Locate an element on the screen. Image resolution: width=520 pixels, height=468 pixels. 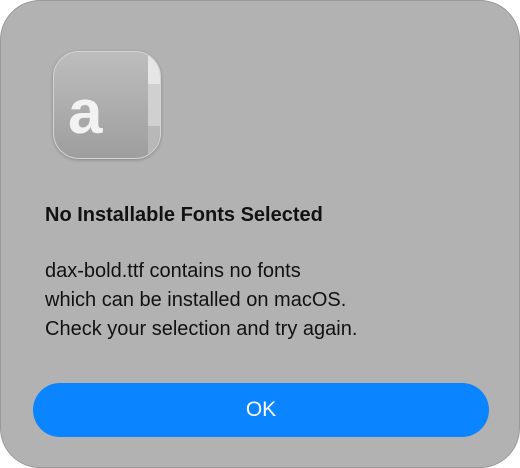
font-file-icon: a is located at coordinates (107, 105).